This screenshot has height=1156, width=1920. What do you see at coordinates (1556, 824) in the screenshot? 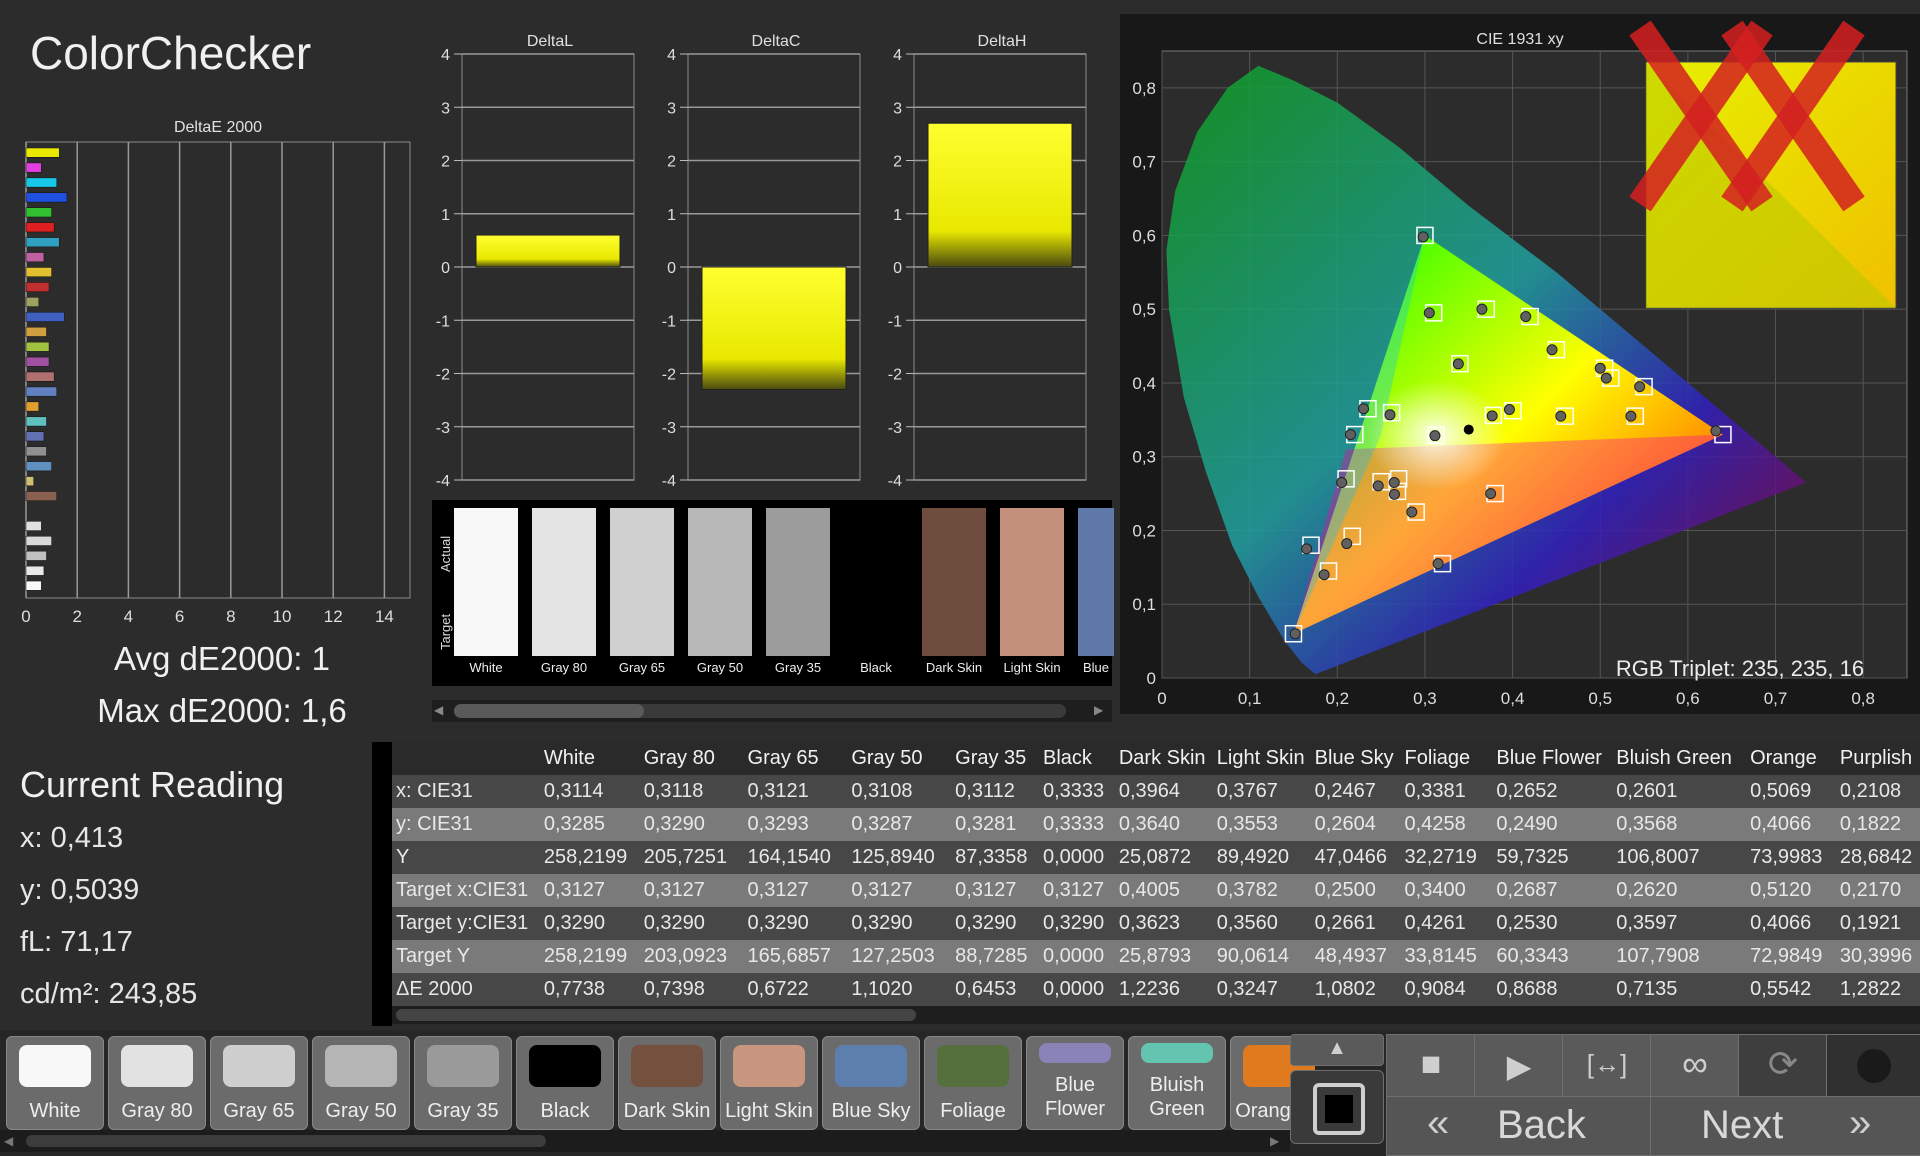
I see `table-cell: 0,2490` at bounding box center [1556, 824].